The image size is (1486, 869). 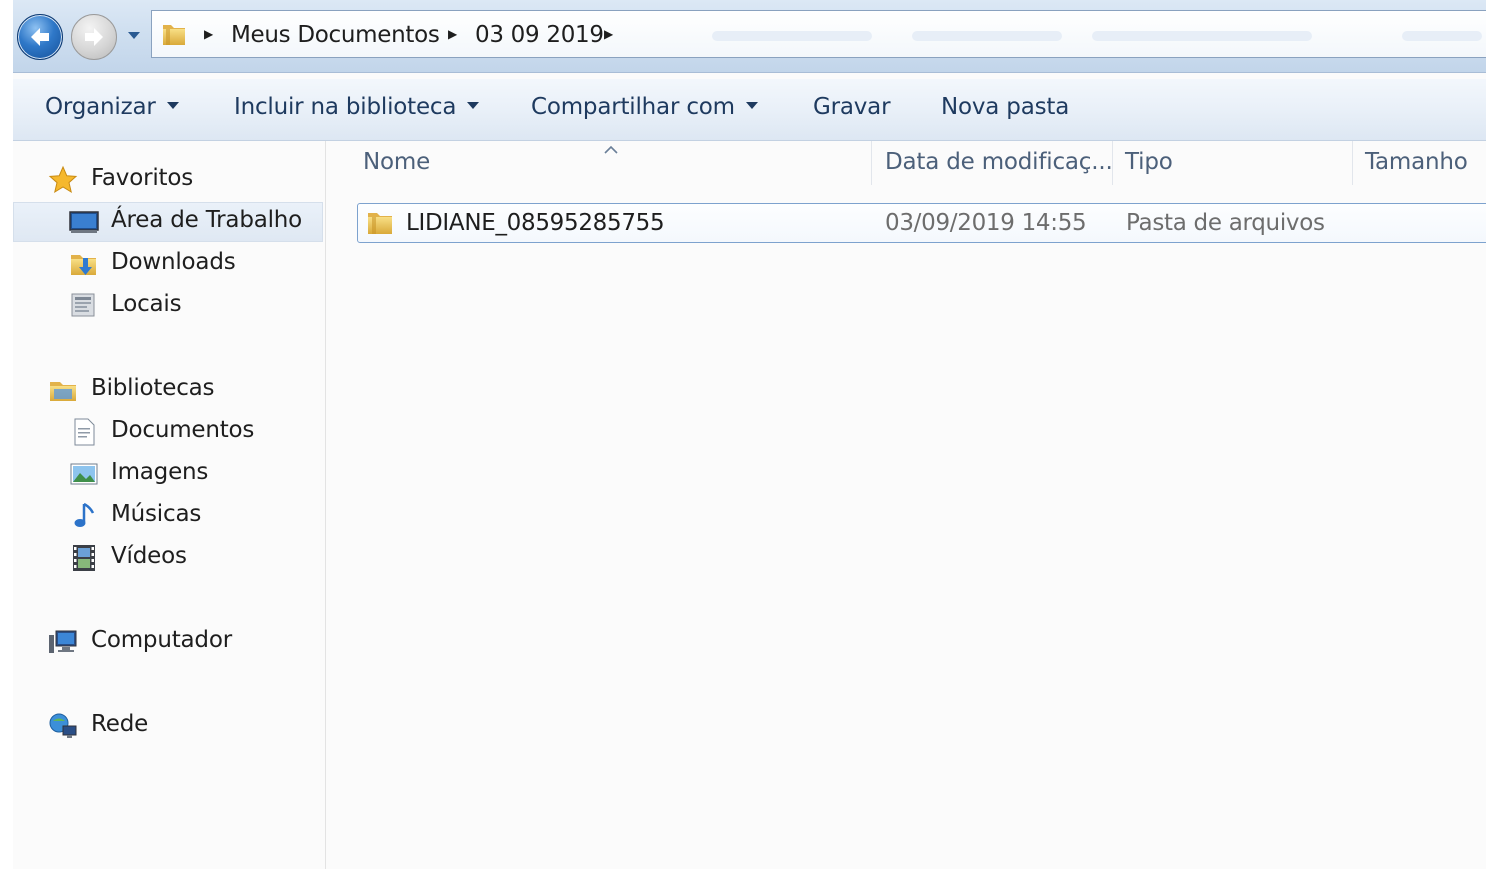 I want to click on network-globe-icon, so click(x=63, y=725).